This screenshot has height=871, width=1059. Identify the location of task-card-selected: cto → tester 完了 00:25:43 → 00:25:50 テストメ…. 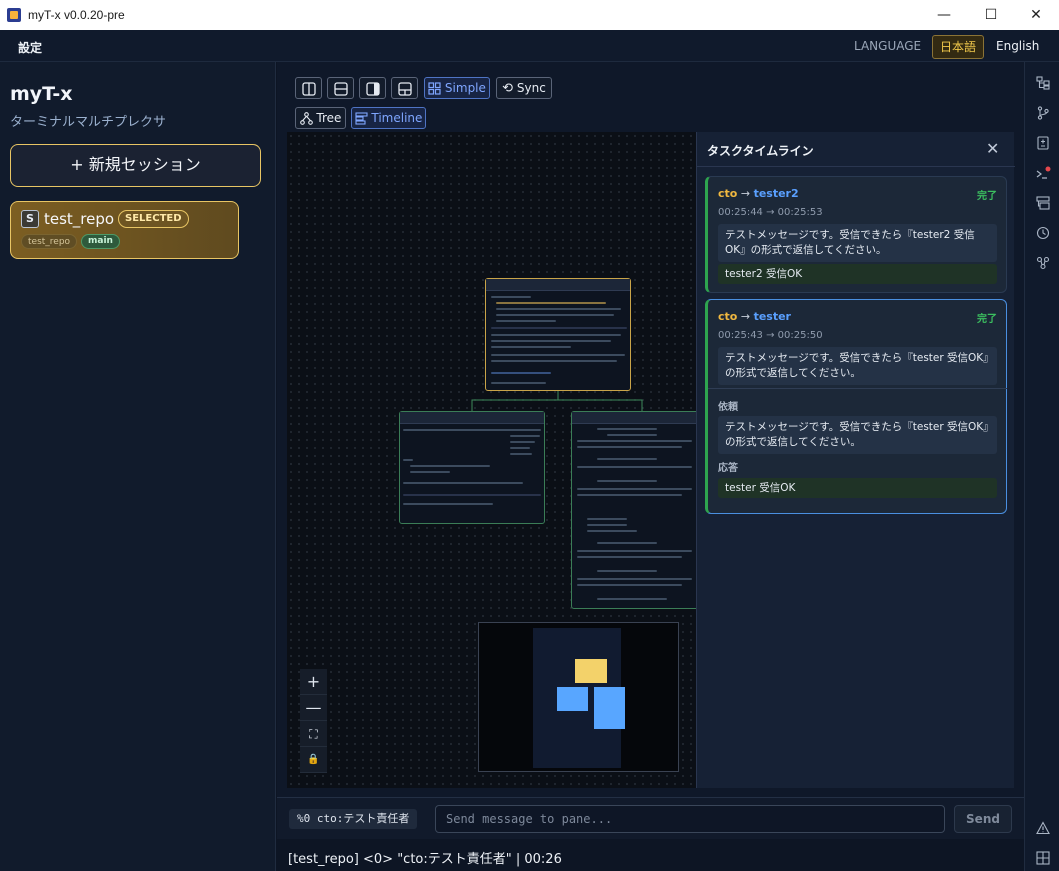
(856, 406).